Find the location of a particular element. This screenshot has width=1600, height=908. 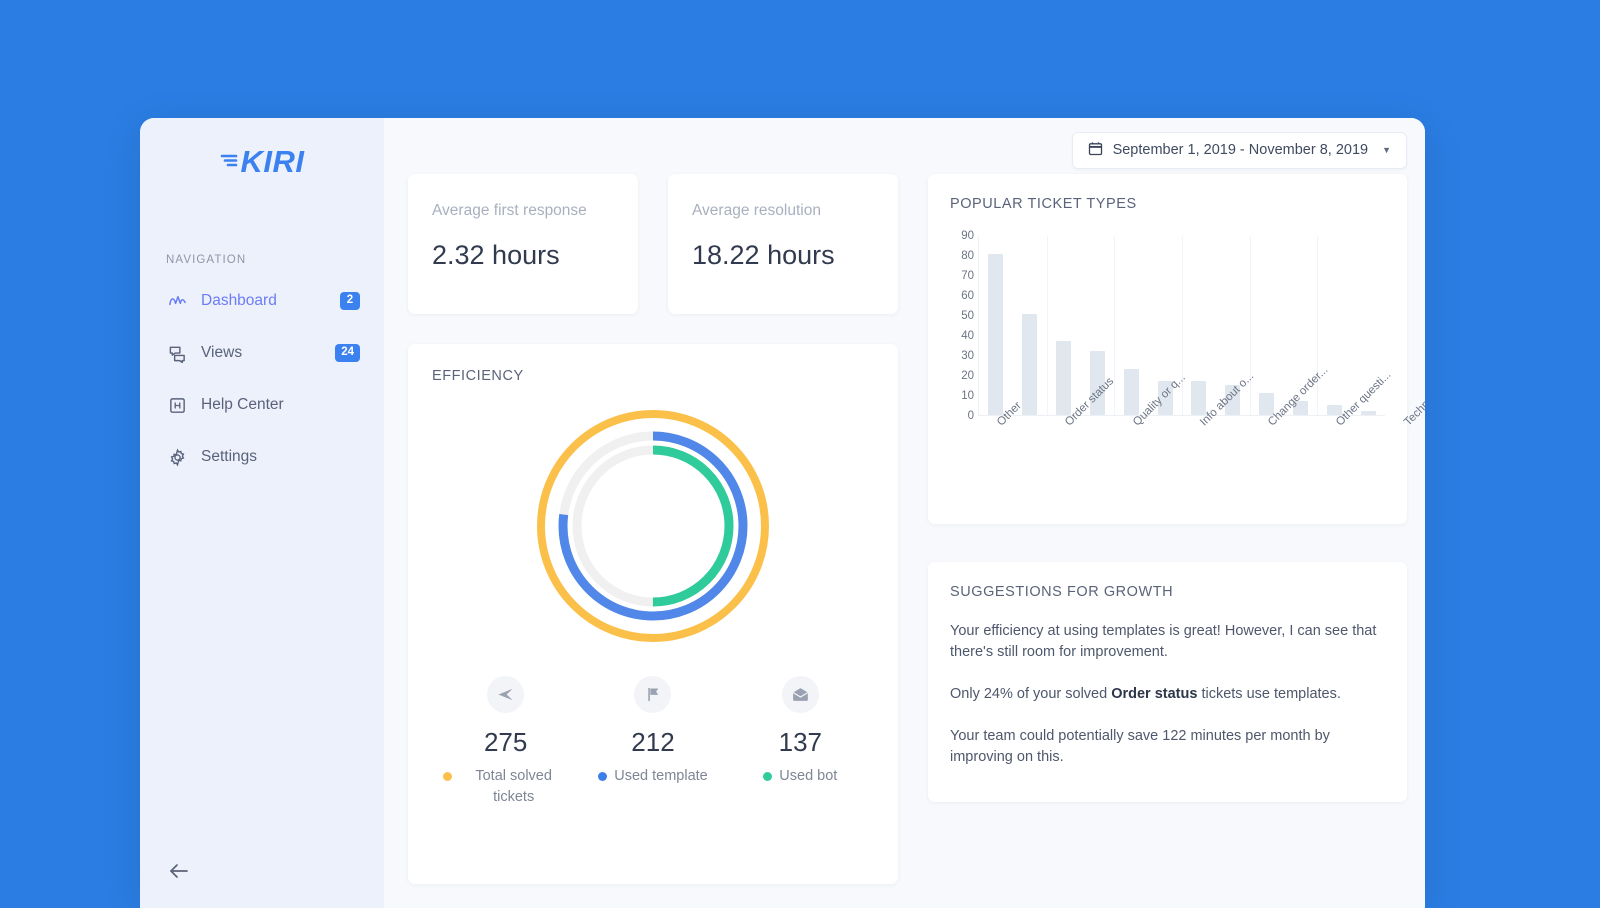

sidebar-item-label: Help Center is located at coordinates (242, 404).